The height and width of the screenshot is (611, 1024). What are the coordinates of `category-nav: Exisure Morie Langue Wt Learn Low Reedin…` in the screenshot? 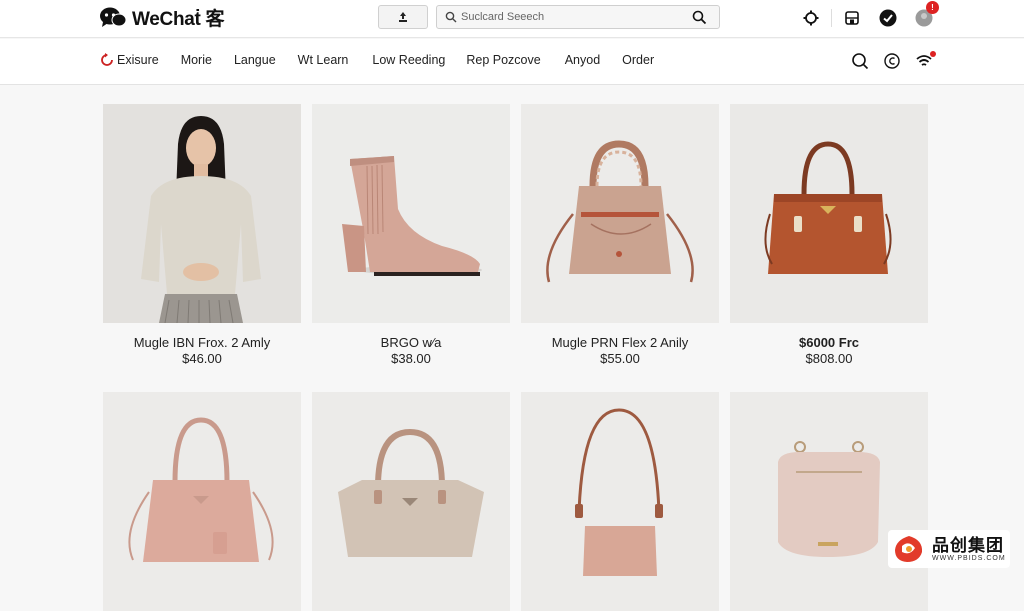 It's located at (512, 62).